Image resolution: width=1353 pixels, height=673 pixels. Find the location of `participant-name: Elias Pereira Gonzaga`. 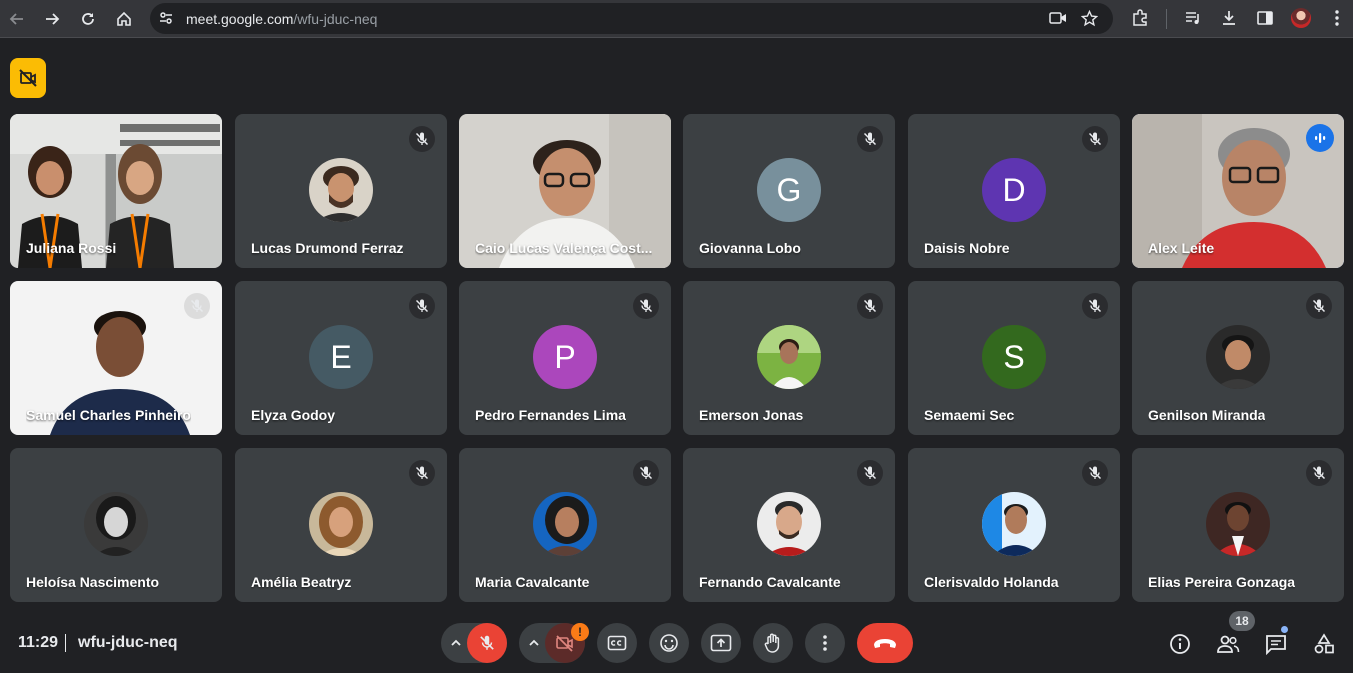

participant-name: Elias Pereira Gonzaga is located at coordinates (1222, 582).